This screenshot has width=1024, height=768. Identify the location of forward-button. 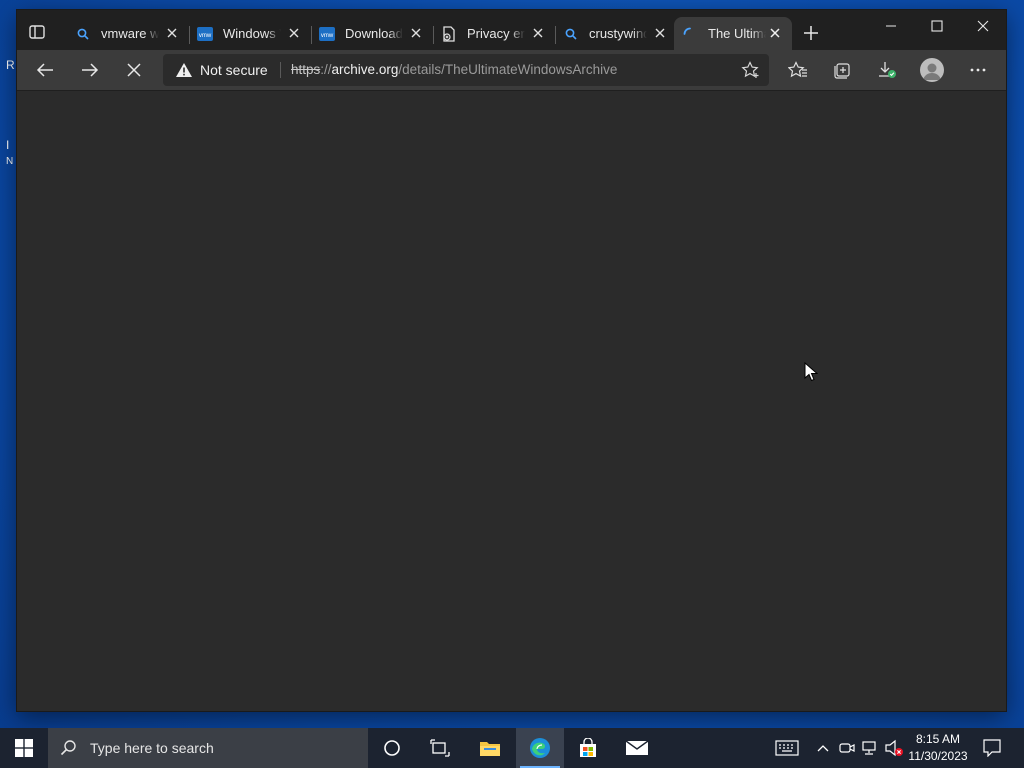
(90, 70).